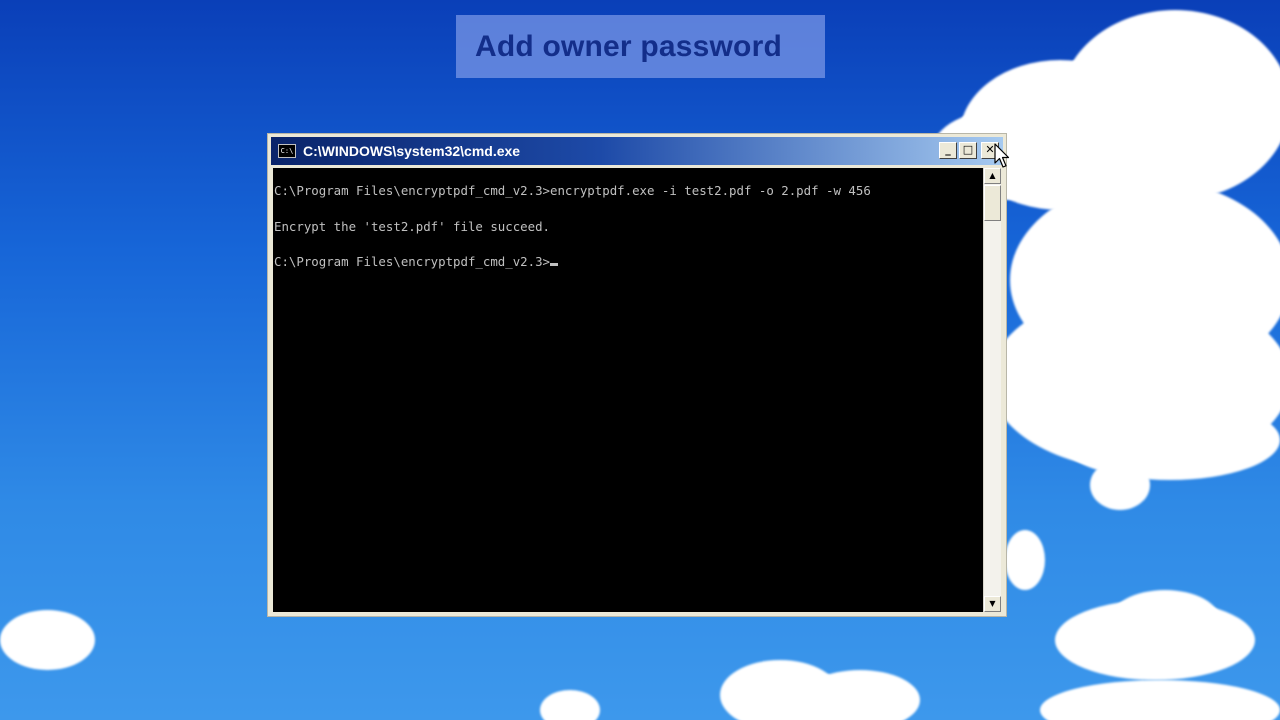  What do you see at coordinates (992, 176) in the screenshot?
I see `scroll-up-arrow-icon: ▲` at bounding box center [992, 176].